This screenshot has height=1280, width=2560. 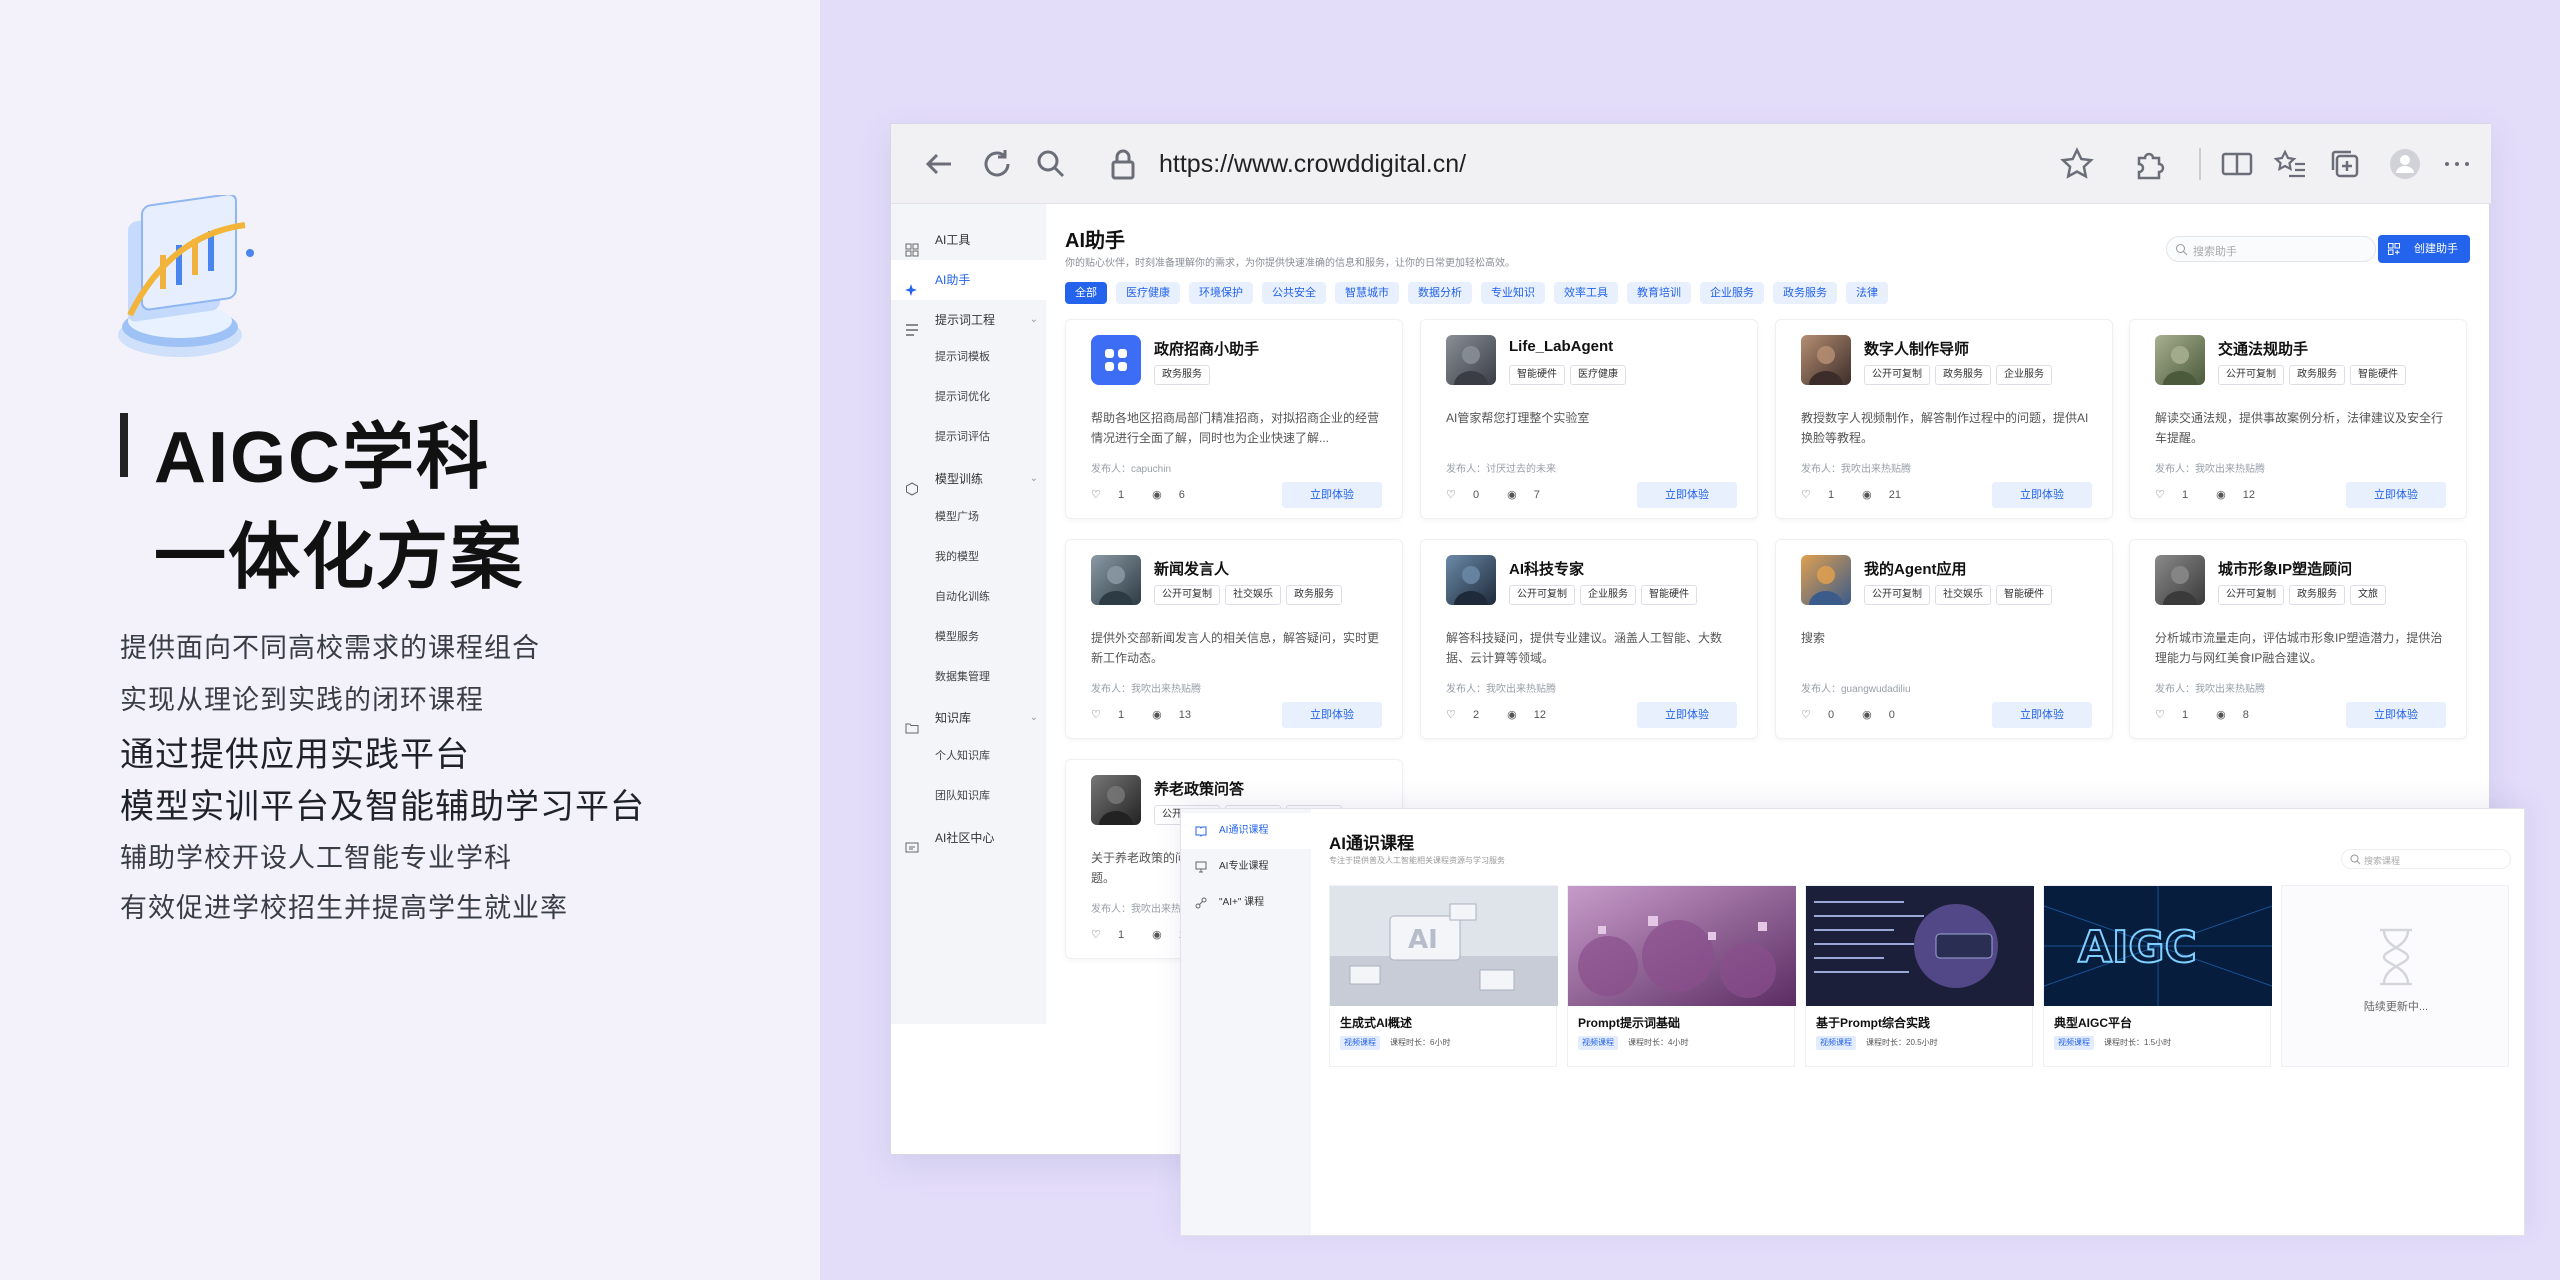 I want to click on course-card: 基于Prompt综合实践 视频课程 课程时长：20.5小时, so click(x=1919, y=976).